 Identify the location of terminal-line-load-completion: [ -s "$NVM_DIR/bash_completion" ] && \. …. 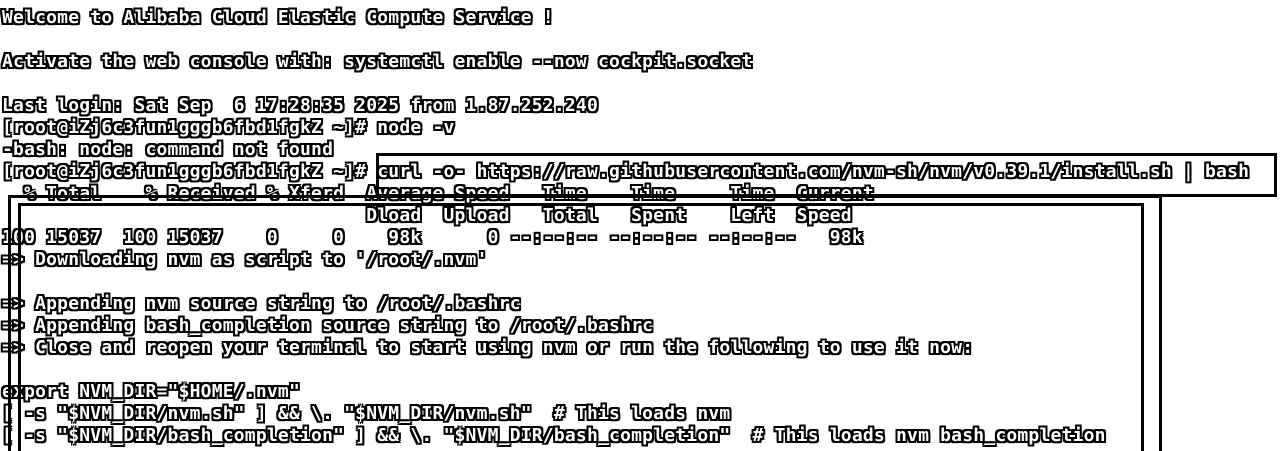
(554, 435).